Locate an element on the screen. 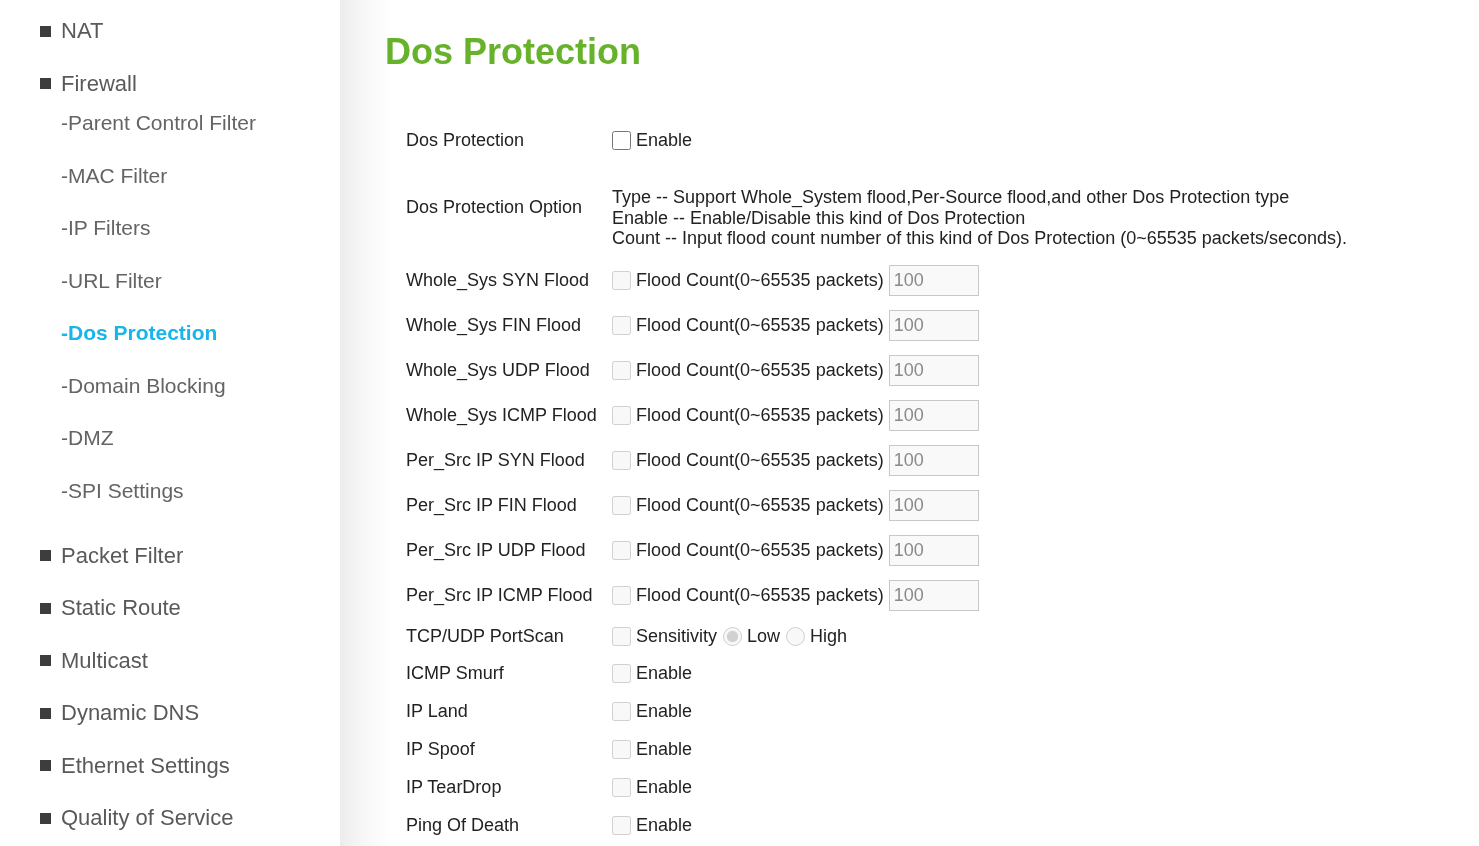 The image size is (1479, 846). sidebar-subitem: -URL Filter is located at coordinates (111, 280).